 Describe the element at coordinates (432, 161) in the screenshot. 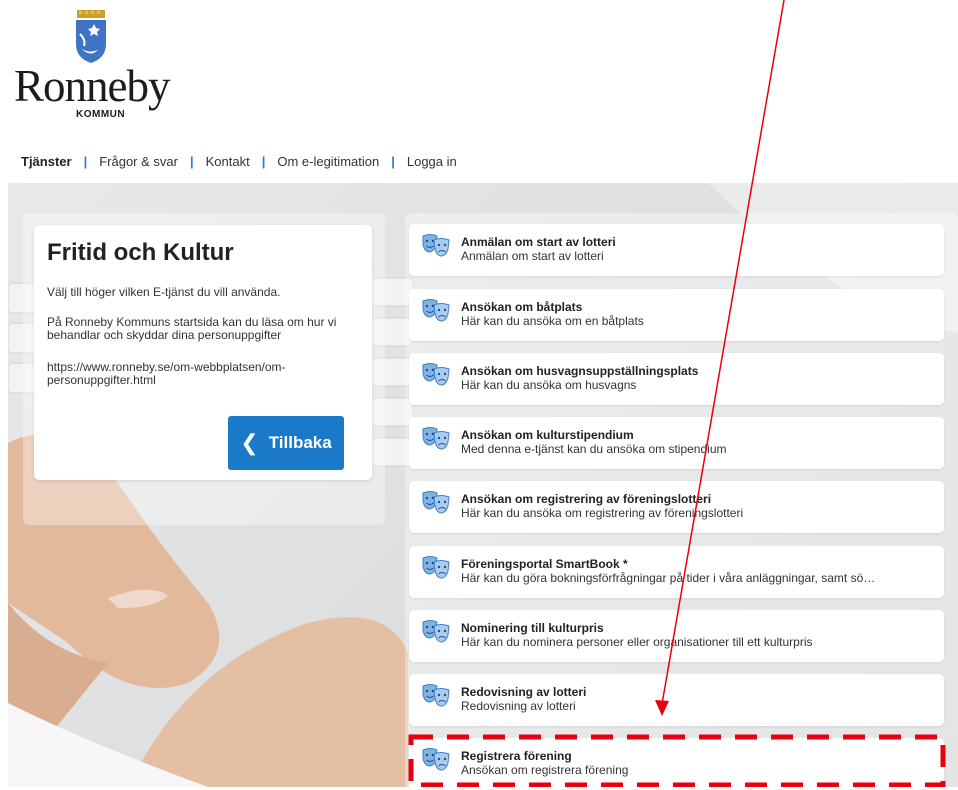

I see `nav-logga-in: Logga in` at that location.